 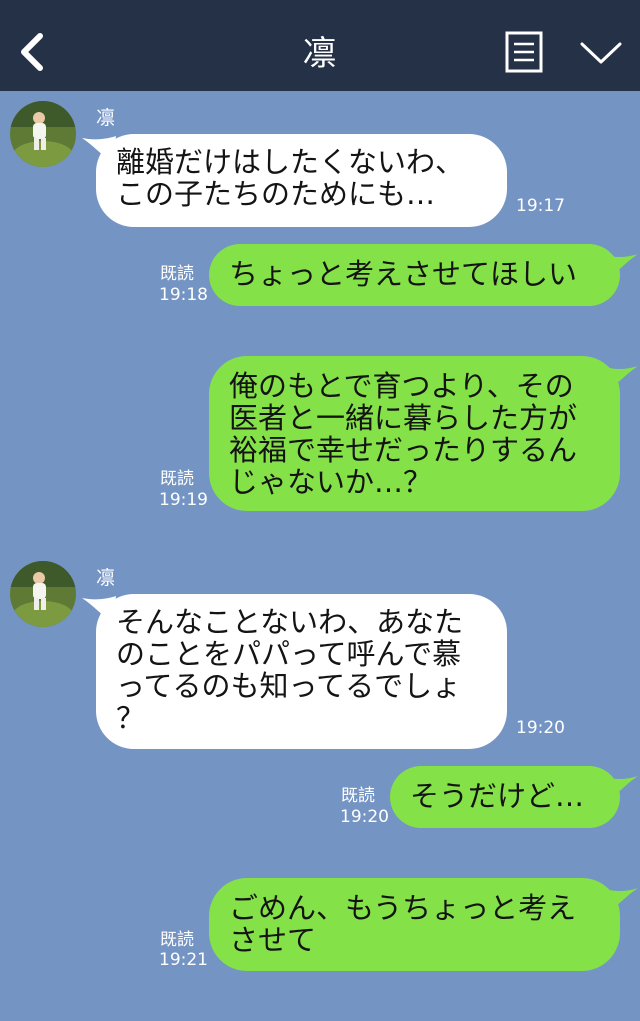 What do you see at coordinates (183, 960) in the screenshot?
I see `message-time: 19:21` at bounding box center [183, 960].